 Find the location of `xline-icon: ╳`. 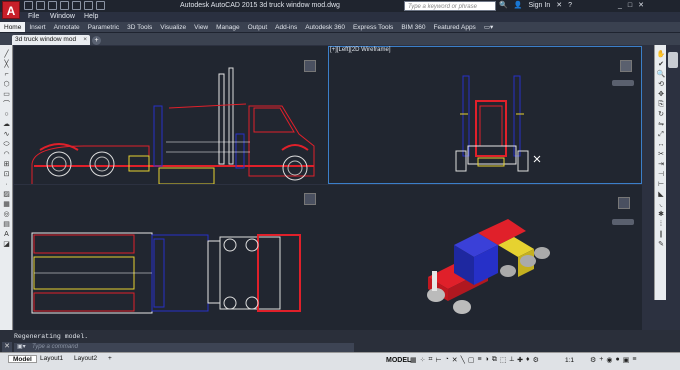

xline-icon: ╳ is located at coordinates (6, 65).